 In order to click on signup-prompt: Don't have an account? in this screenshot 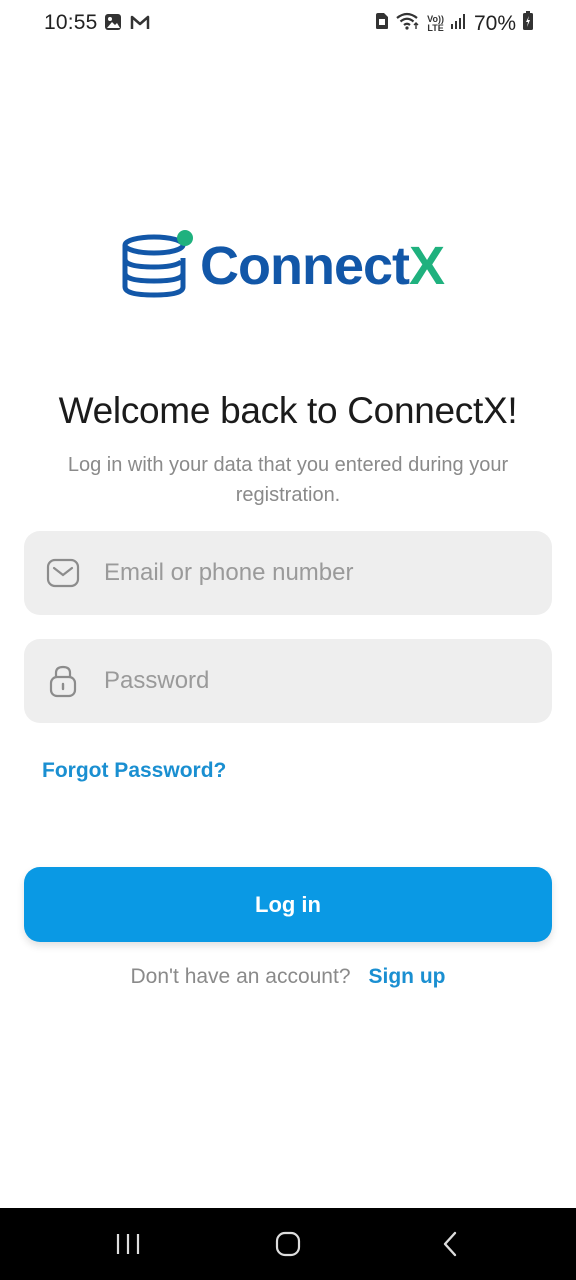, I will do `click(240, 976)`.